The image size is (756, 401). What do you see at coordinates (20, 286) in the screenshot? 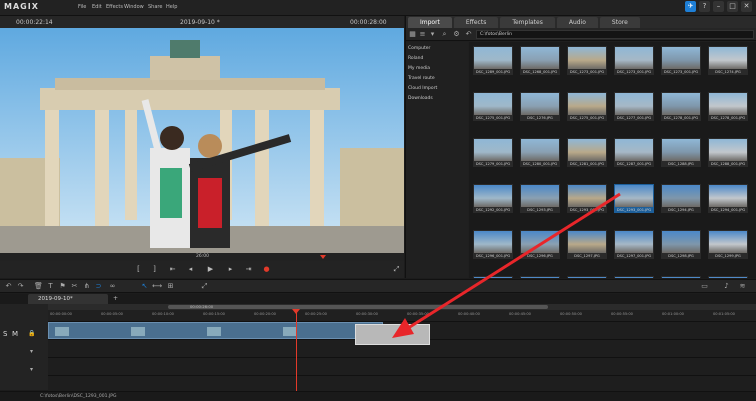
I see `redo-icon: ↷` at bounding box center [20, 286].